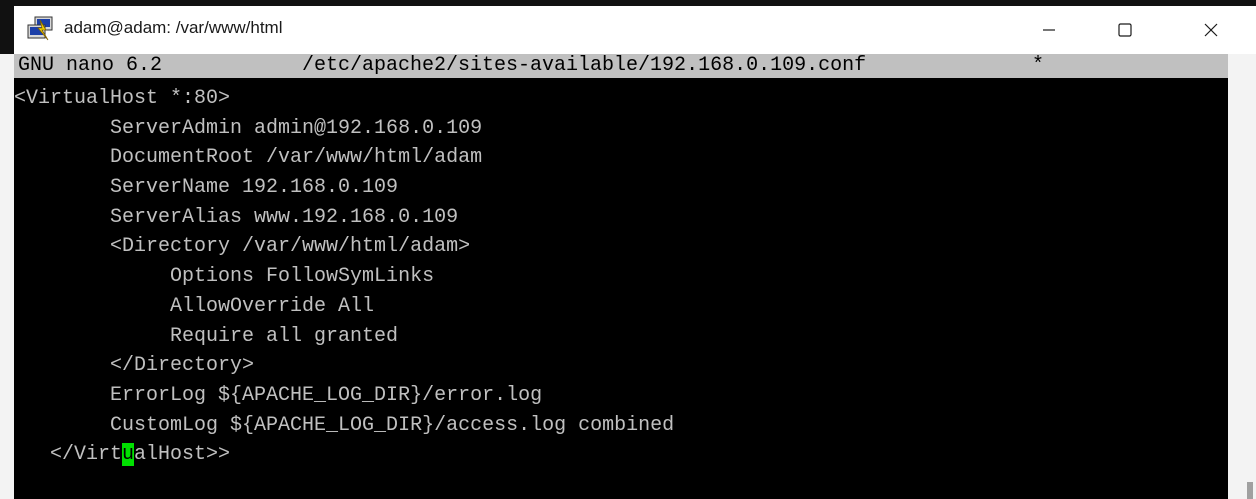  I want to click on code-line: </Directory>, so click(134, 366).